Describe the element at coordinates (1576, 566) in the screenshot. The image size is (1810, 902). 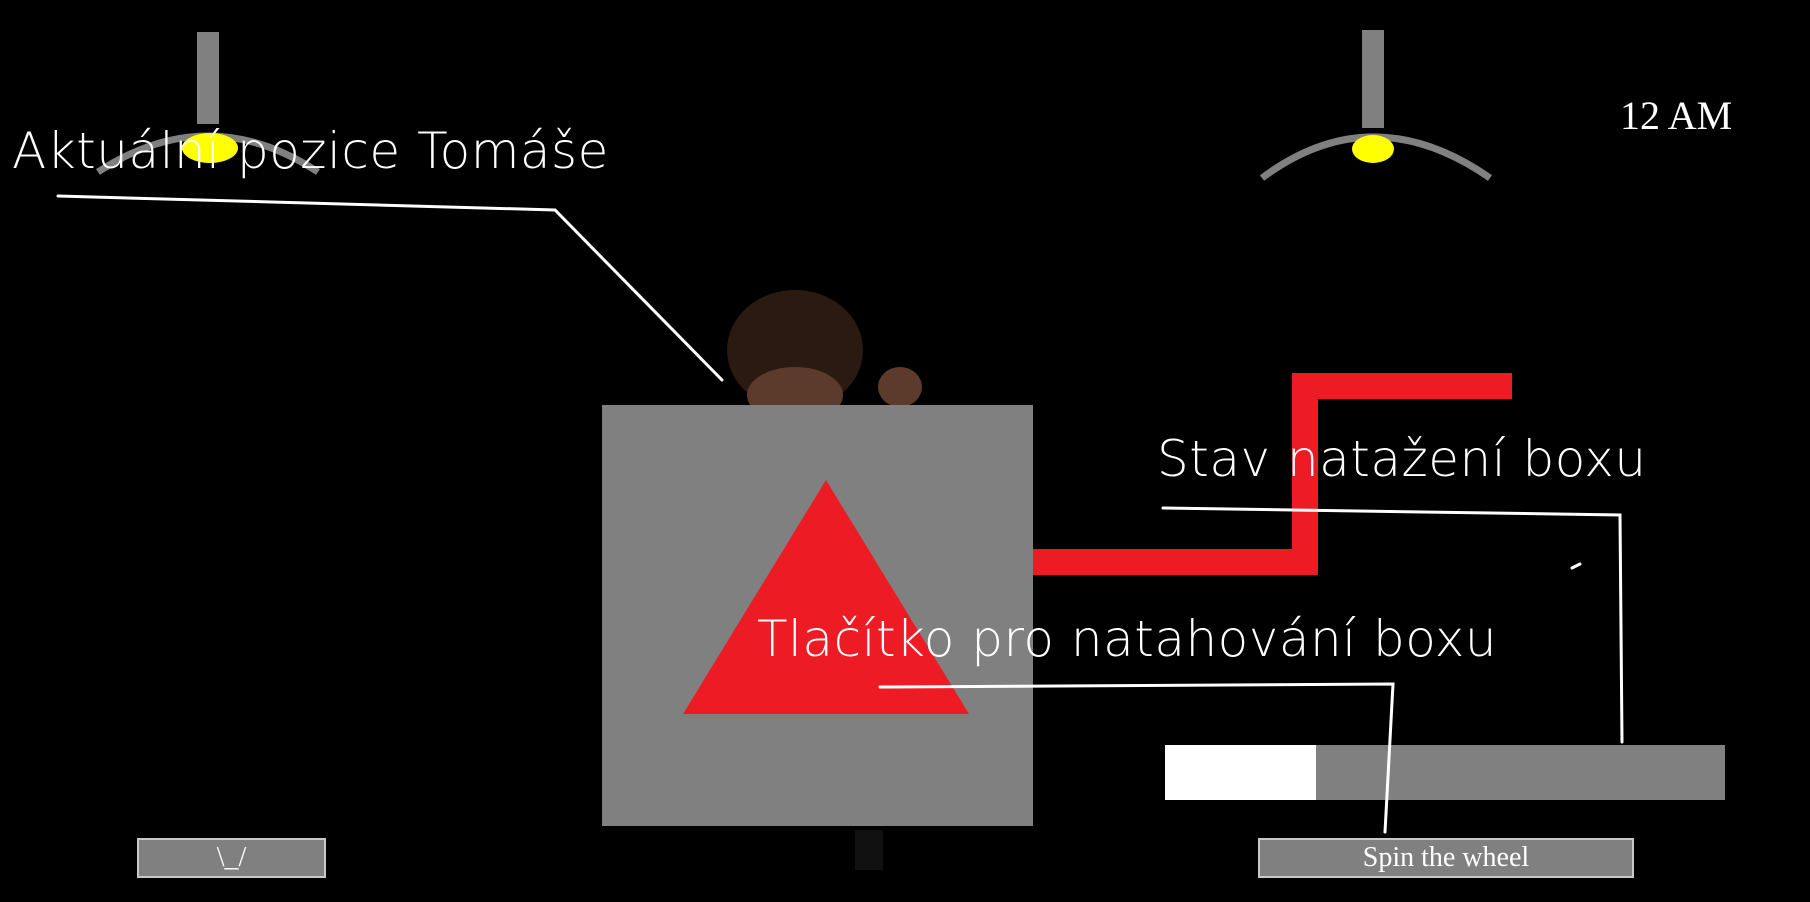
I see `annotation-mark` at that location.